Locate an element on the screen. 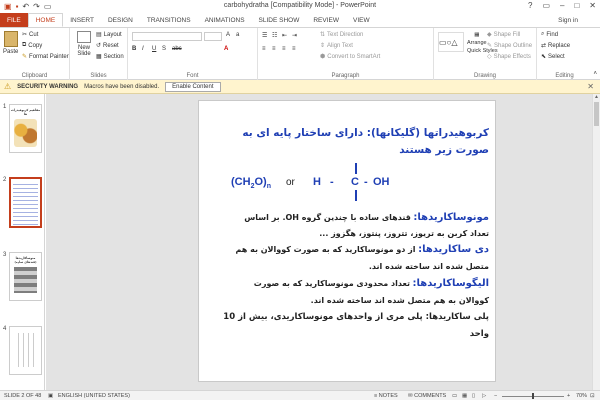 The width and height of the screenshot is (600, 400). help-icon: ? is located at coordinates (530, 5).